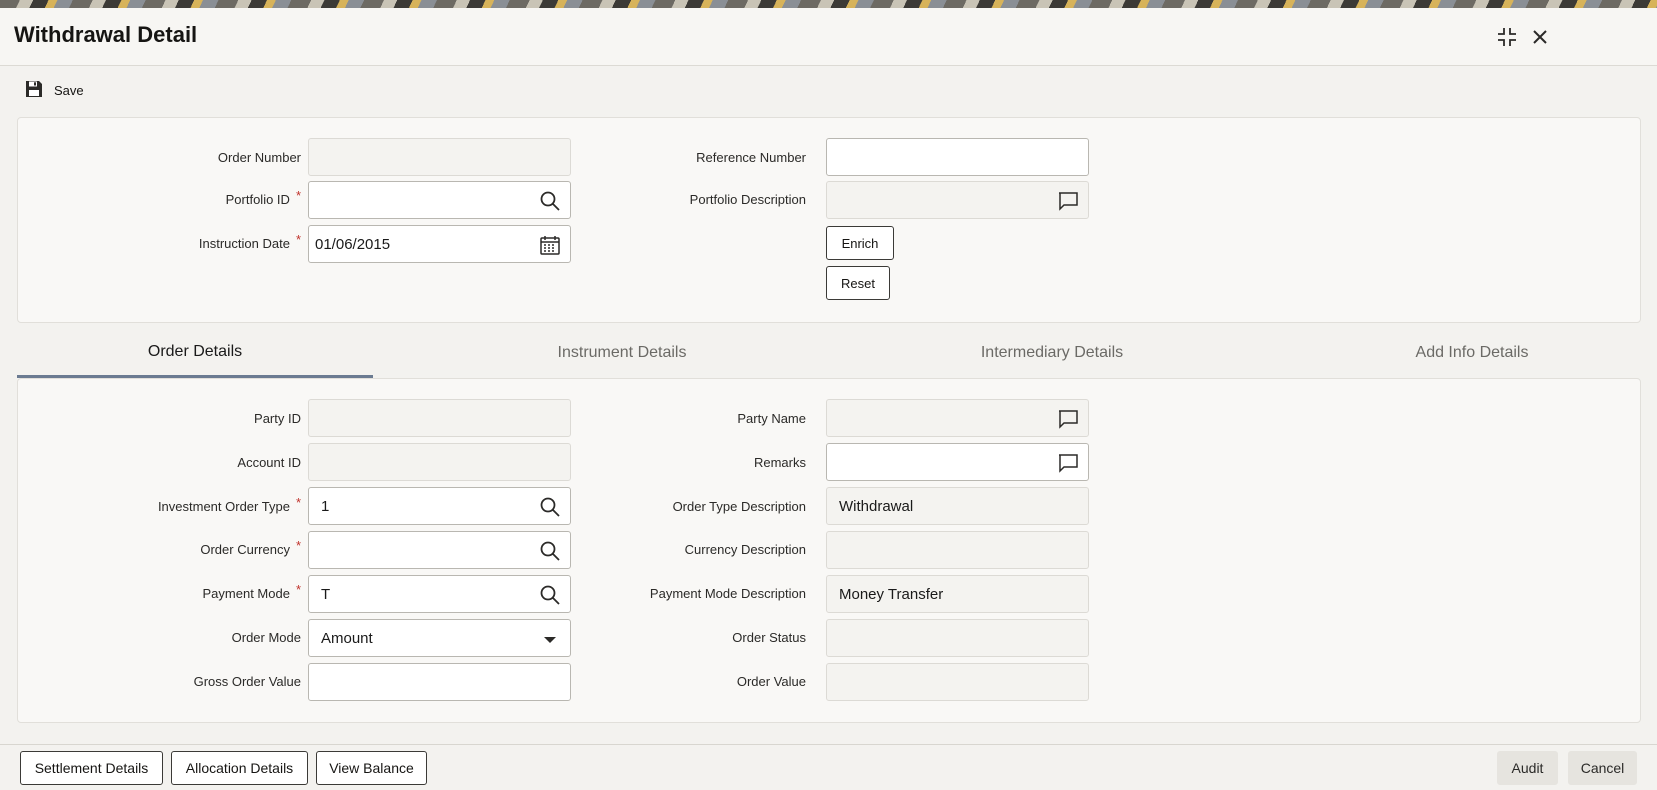 This screenshot has height=790, width=1657. I want to click on portfolio-id-field, so click(439, 200).